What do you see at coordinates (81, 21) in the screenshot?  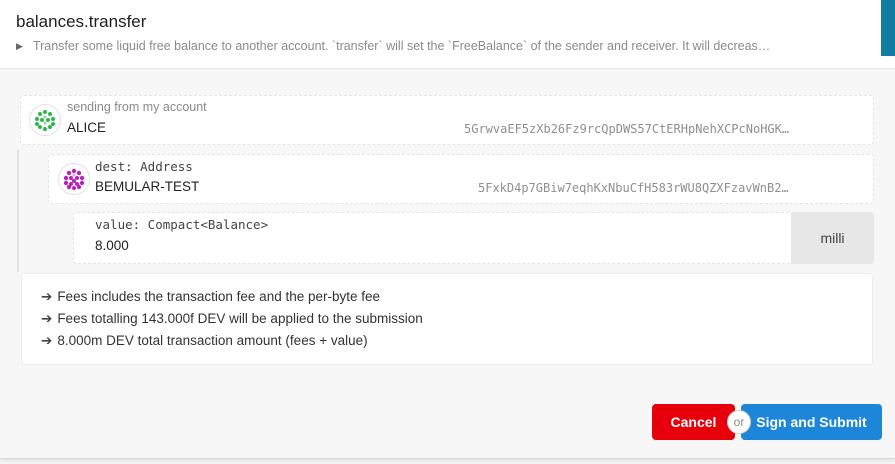 I see `extrinsic-title: balances.transfer` at bounding box center [81, 21].